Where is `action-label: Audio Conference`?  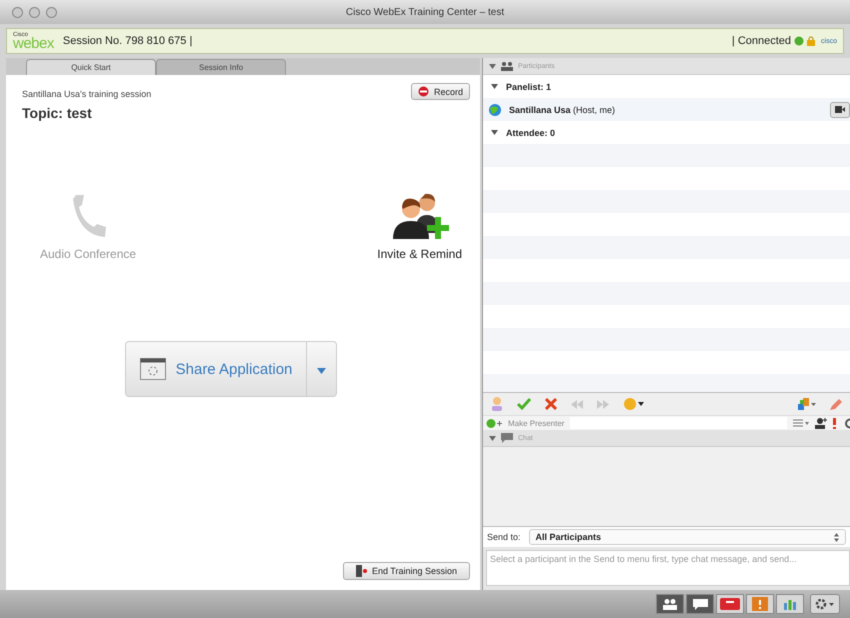
action-label: Audio Conference is located at coordinates (88, 254).